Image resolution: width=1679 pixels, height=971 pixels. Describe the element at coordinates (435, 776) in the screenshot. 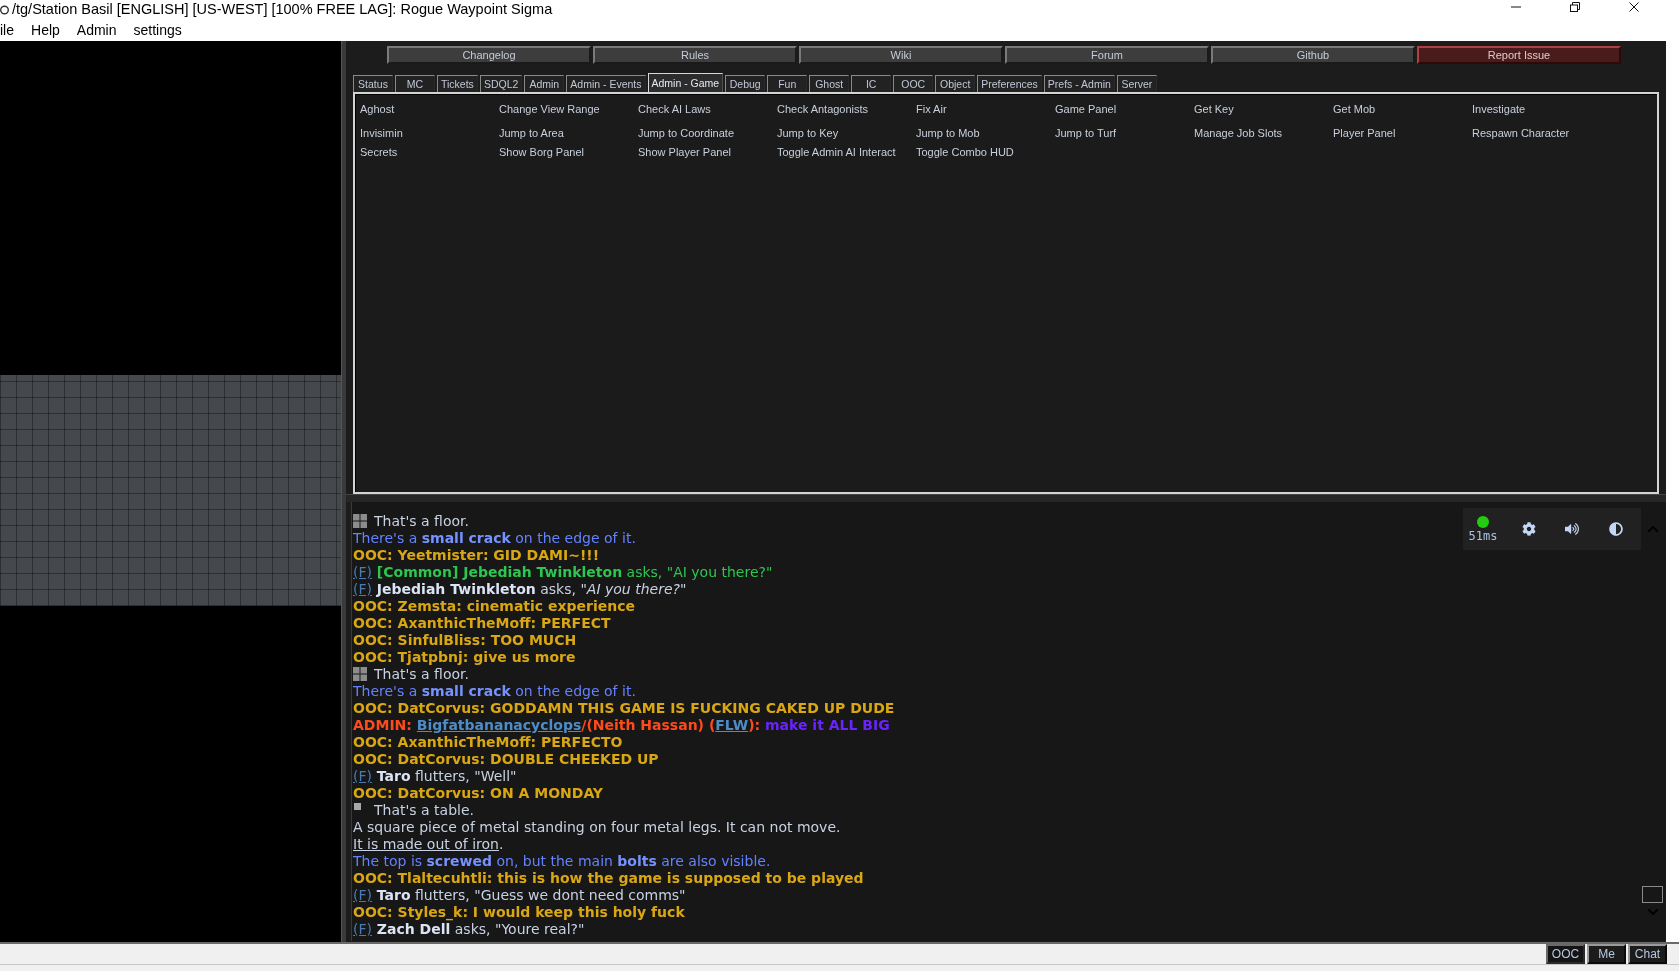

I see `chat-message: (F) Taro flutters, "Well"` at that location.